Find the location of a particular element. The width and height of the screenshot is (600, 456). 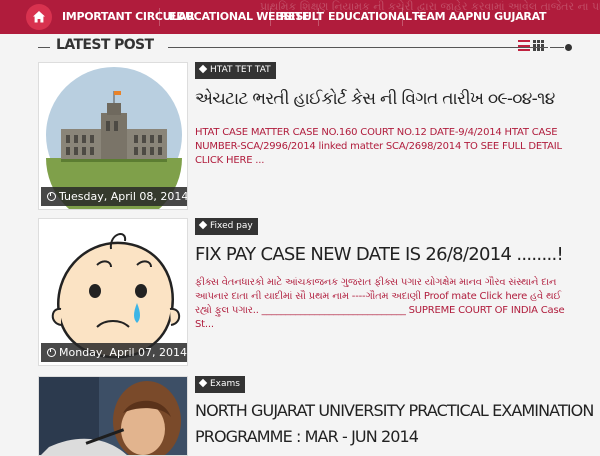

view-toggle is located at coordinates (531, 45).